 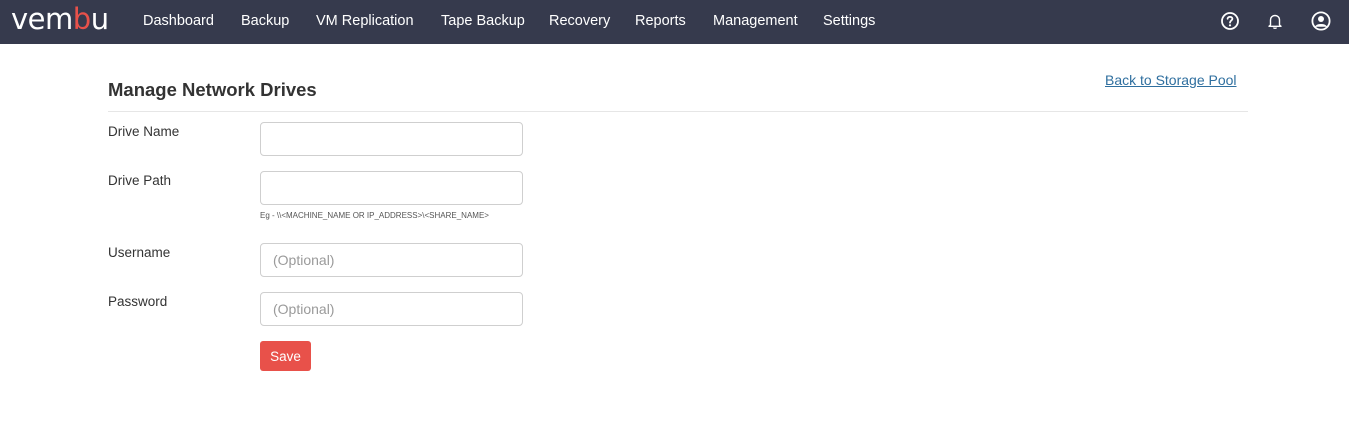 I want to click on nav-recovery: Recovery, so click(x=579, y=21).